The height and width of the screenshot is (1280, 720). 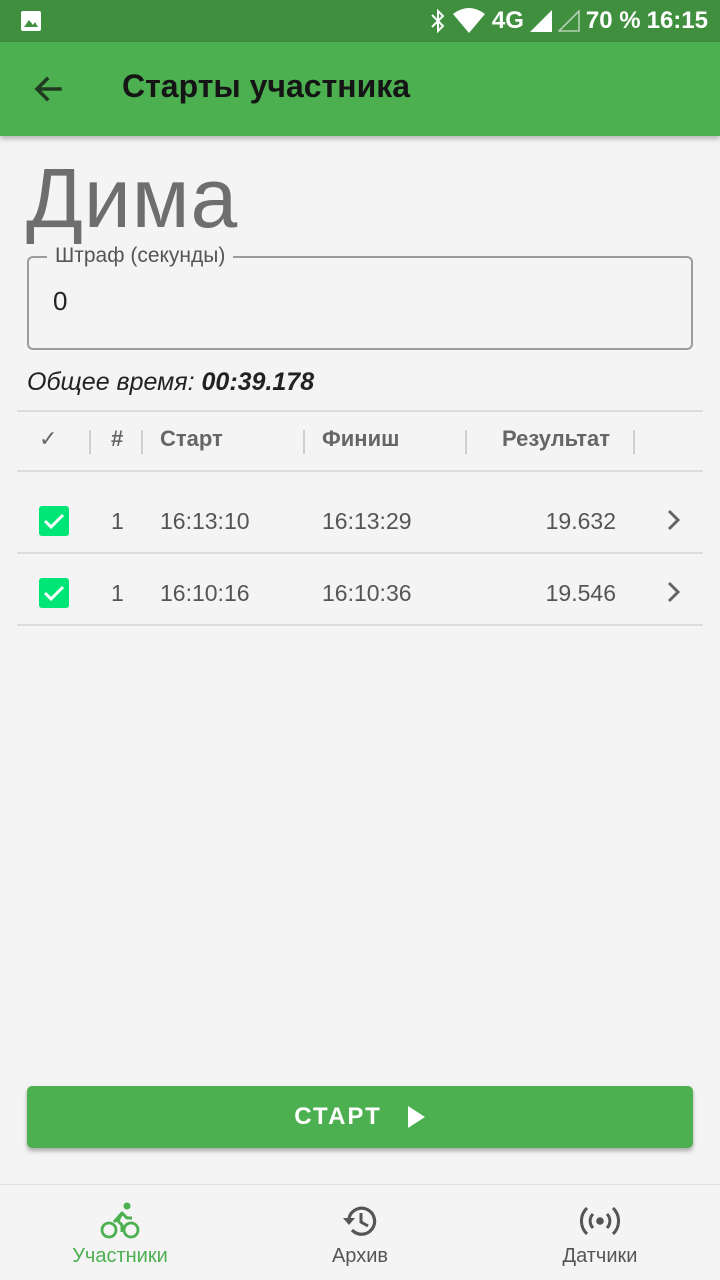 What do you see at coordinates (48, 438) in the screenshot?
I see `header-check: ✓` at bounding box center [48, 438].